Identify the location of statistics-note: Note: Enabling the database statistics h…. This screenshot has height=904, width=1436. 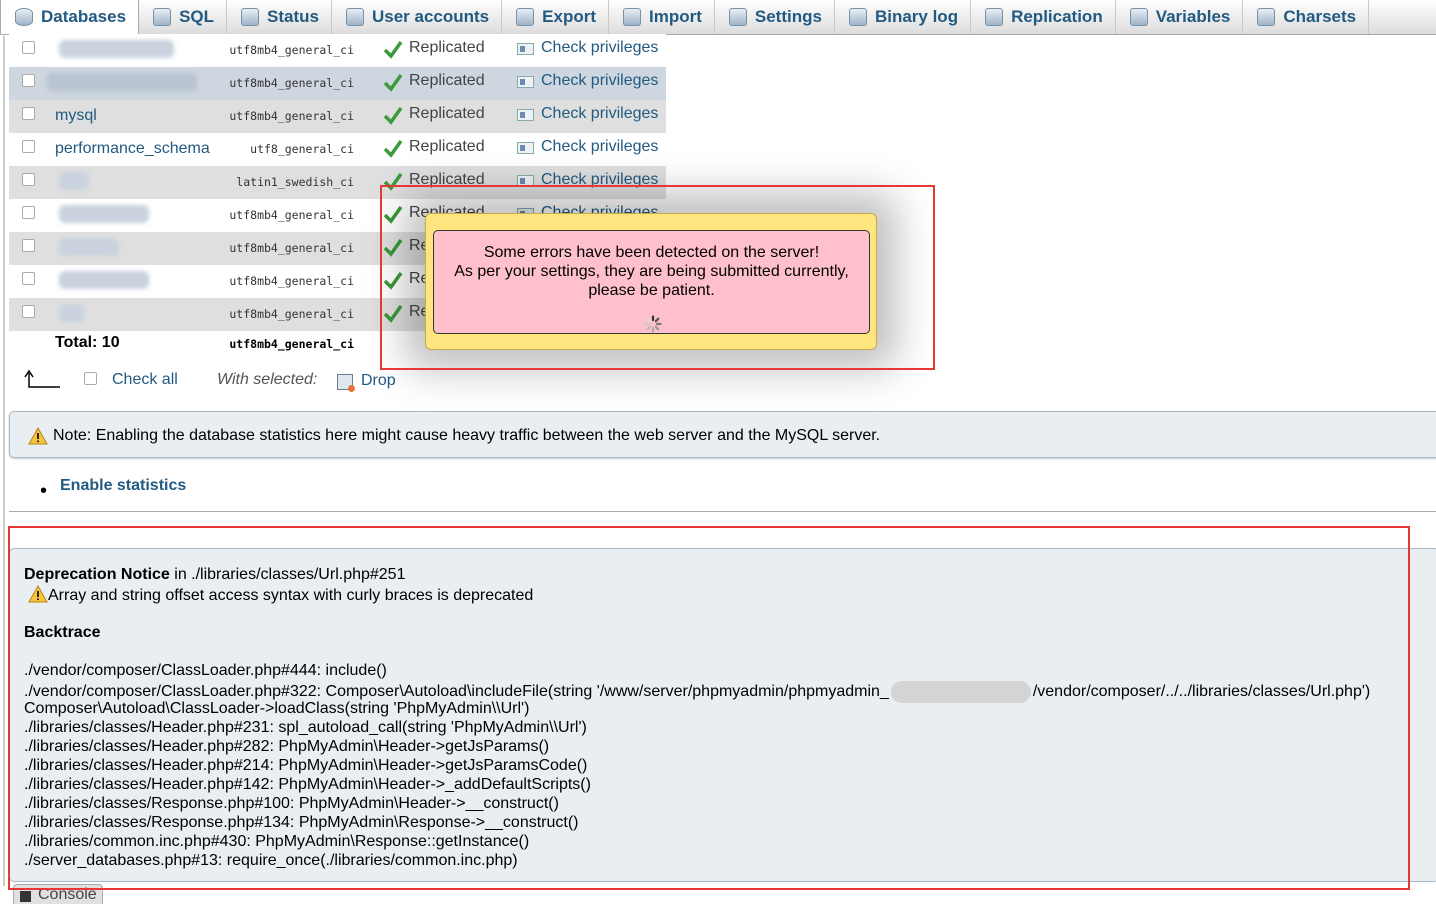
(722, 434).